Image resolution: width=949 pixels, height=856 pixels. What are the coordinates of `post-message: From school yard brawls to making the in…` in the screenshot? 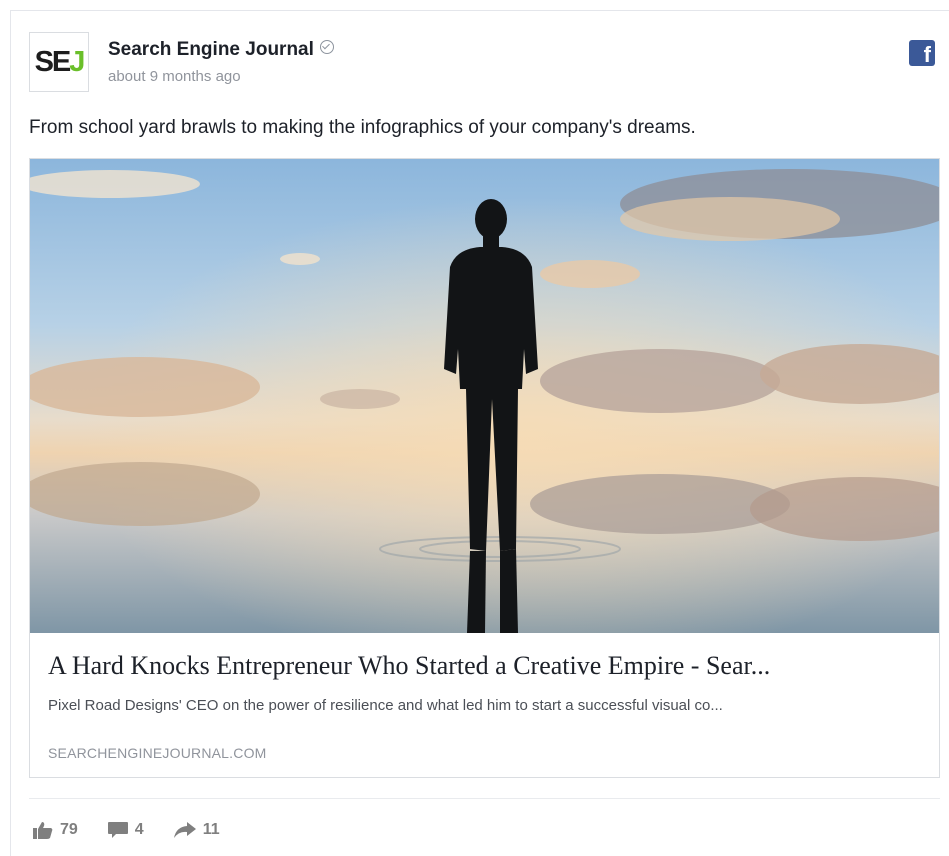 It's located at (362, 127).